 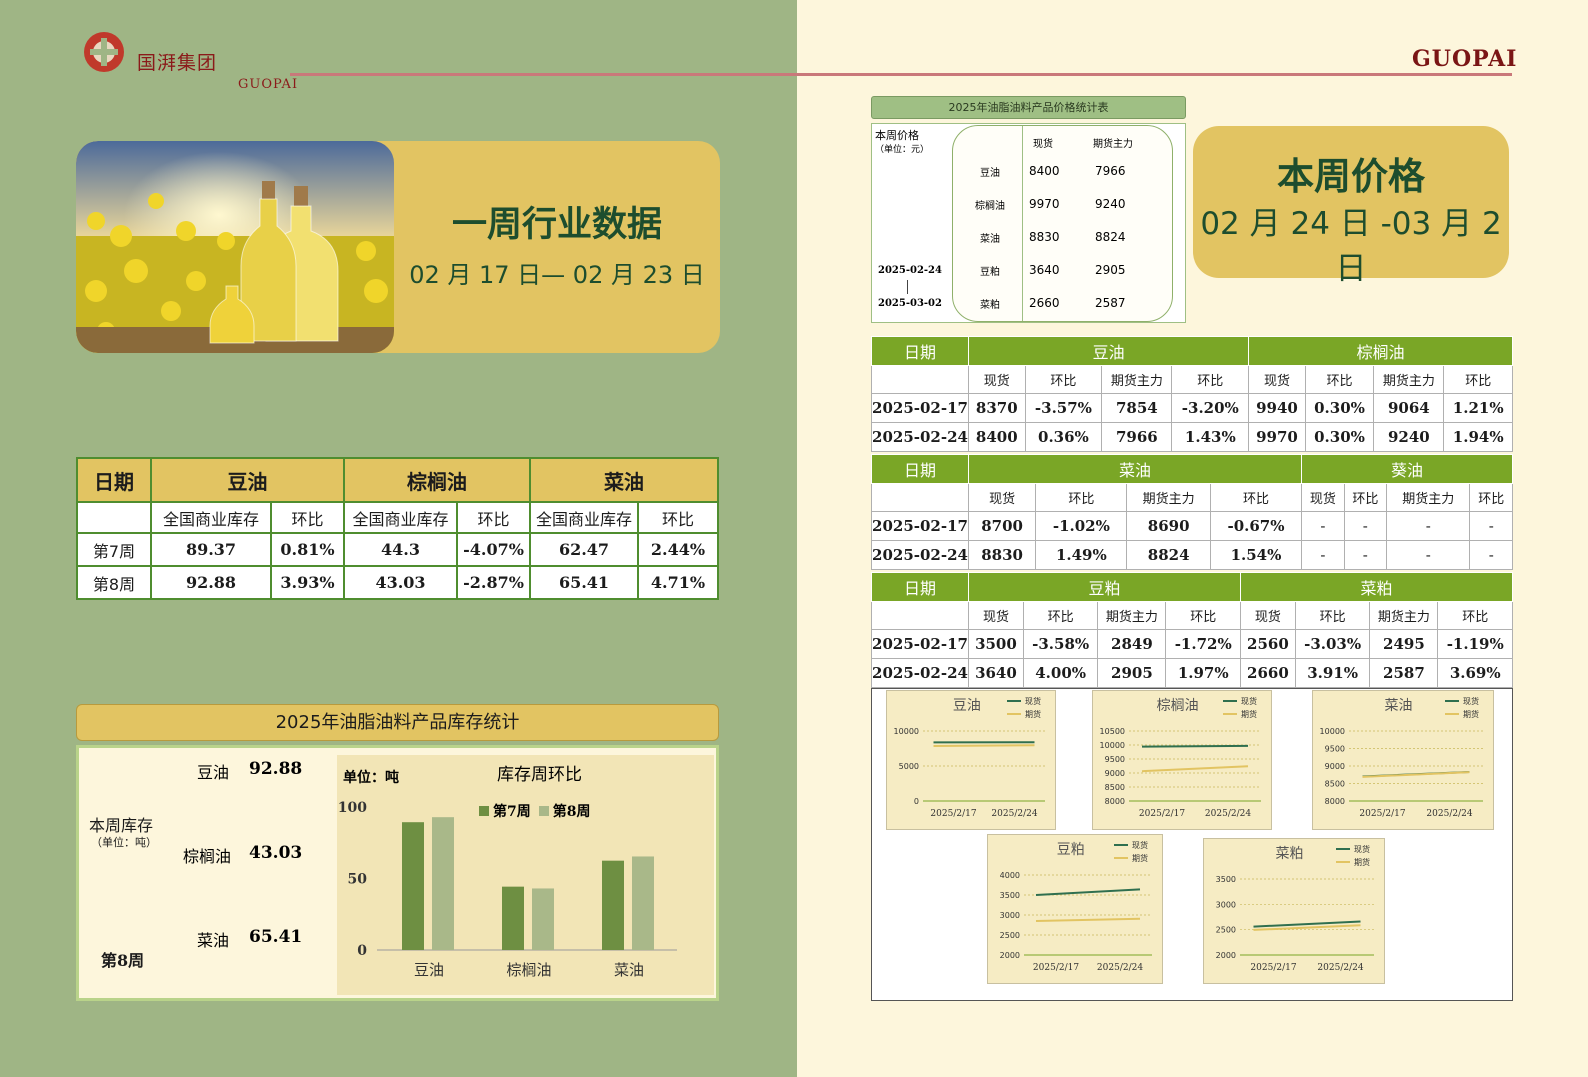 What do you see at coordinates (397, 549) in the screenshot?
I see `table-row: 第7周 89.37 0.81% 44.3 -4.07% 62.47 2.44%` at bounding box center [397, 549].